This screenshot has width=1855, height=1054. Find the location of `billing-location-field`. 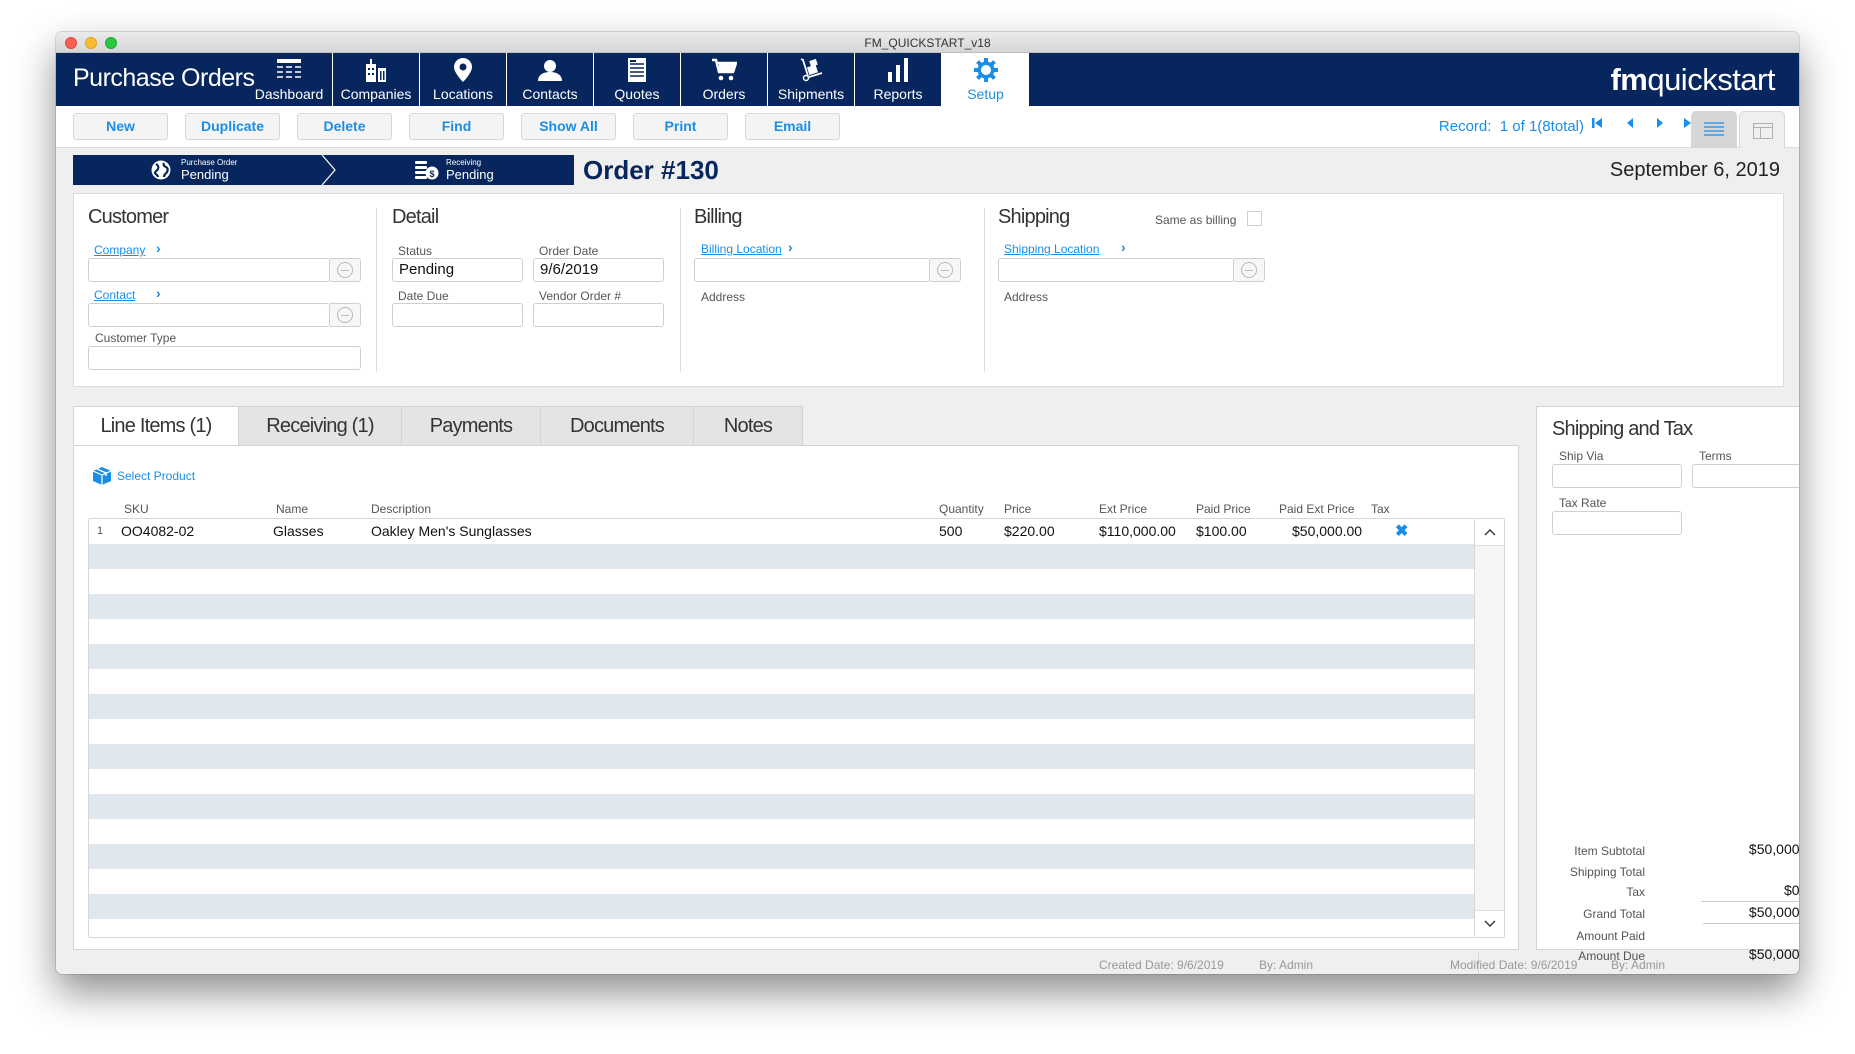

billing-location-field is located at coordinates (812, 270).